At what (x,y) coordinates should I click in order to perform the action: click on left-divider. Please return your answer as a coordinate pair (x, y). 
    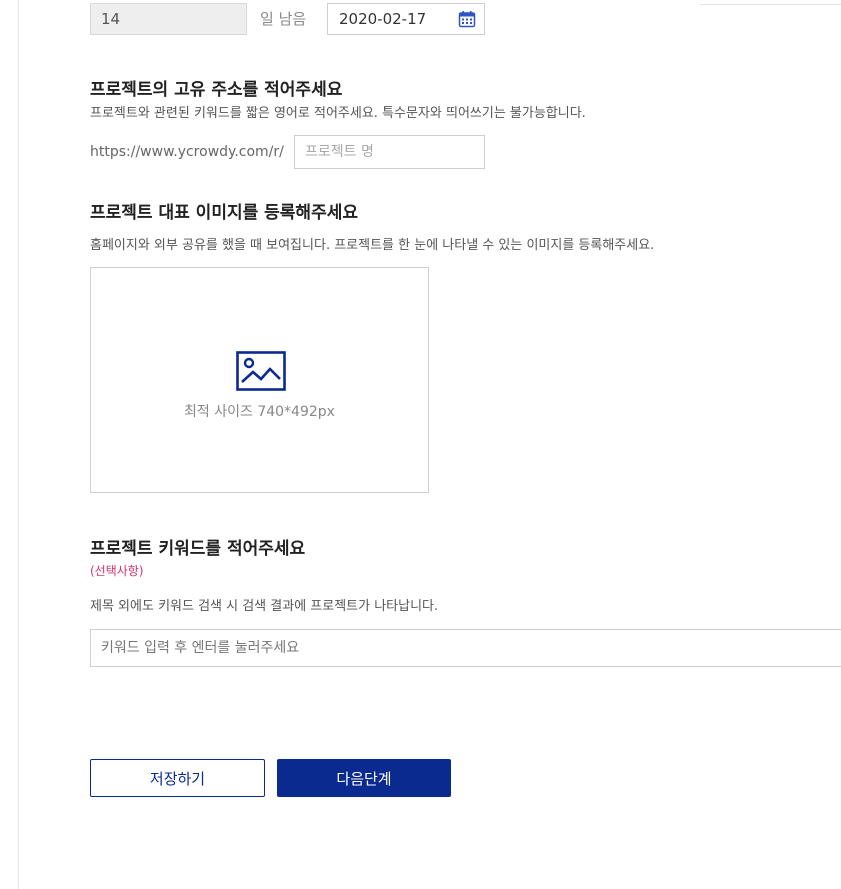
    Looking at the image, I should click on (18, 444).